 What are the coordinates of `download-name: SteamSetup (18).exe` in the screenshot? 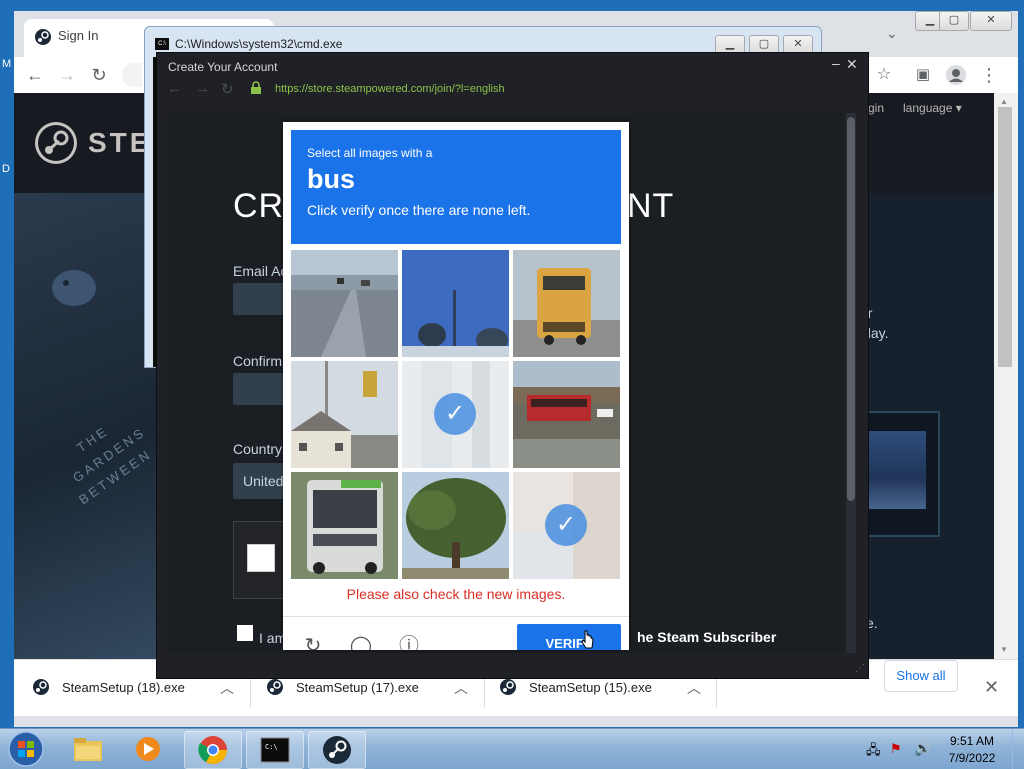 It's located at (123, 687).